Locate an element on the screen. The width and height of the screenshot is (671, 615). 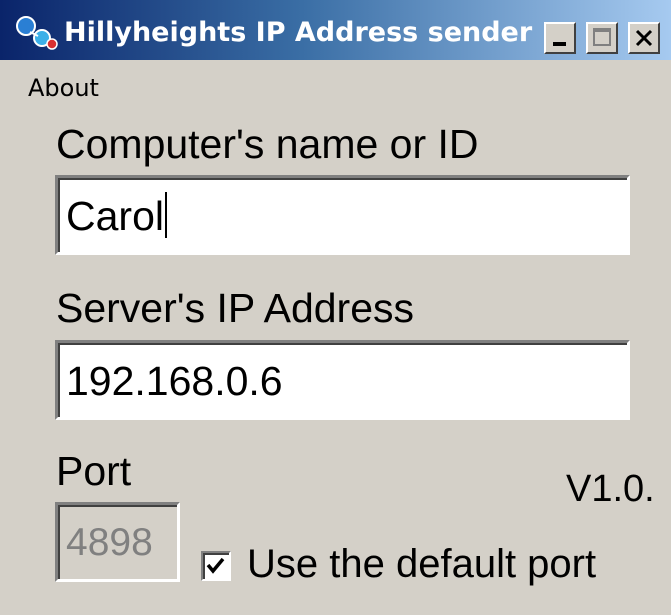
default-port-checkbox is located at coordinates (216, 566).